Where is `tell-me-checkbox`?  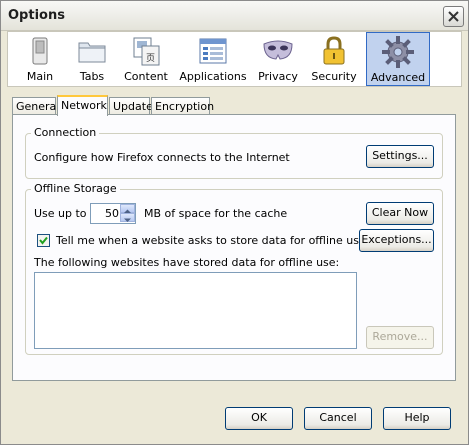
tell-me-checkbox is located at coordinates (43, 240).